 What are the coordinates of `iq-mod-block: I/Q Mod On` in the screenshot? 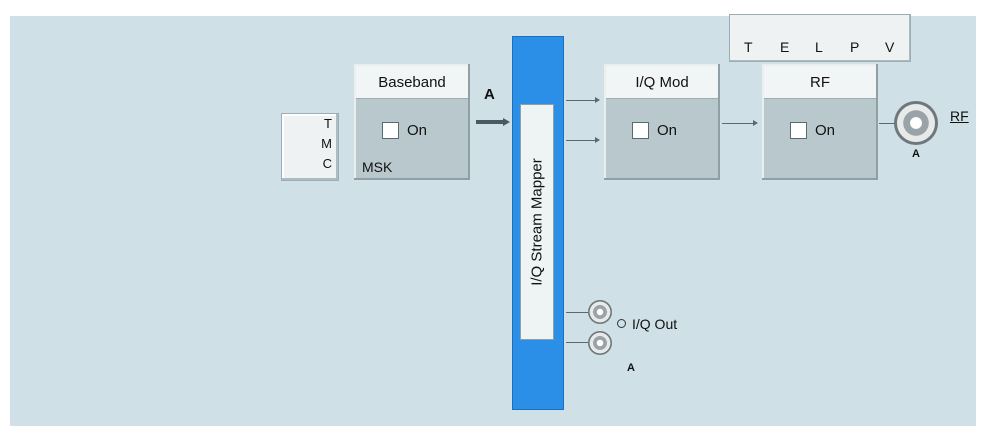 It's located at (662, 122).